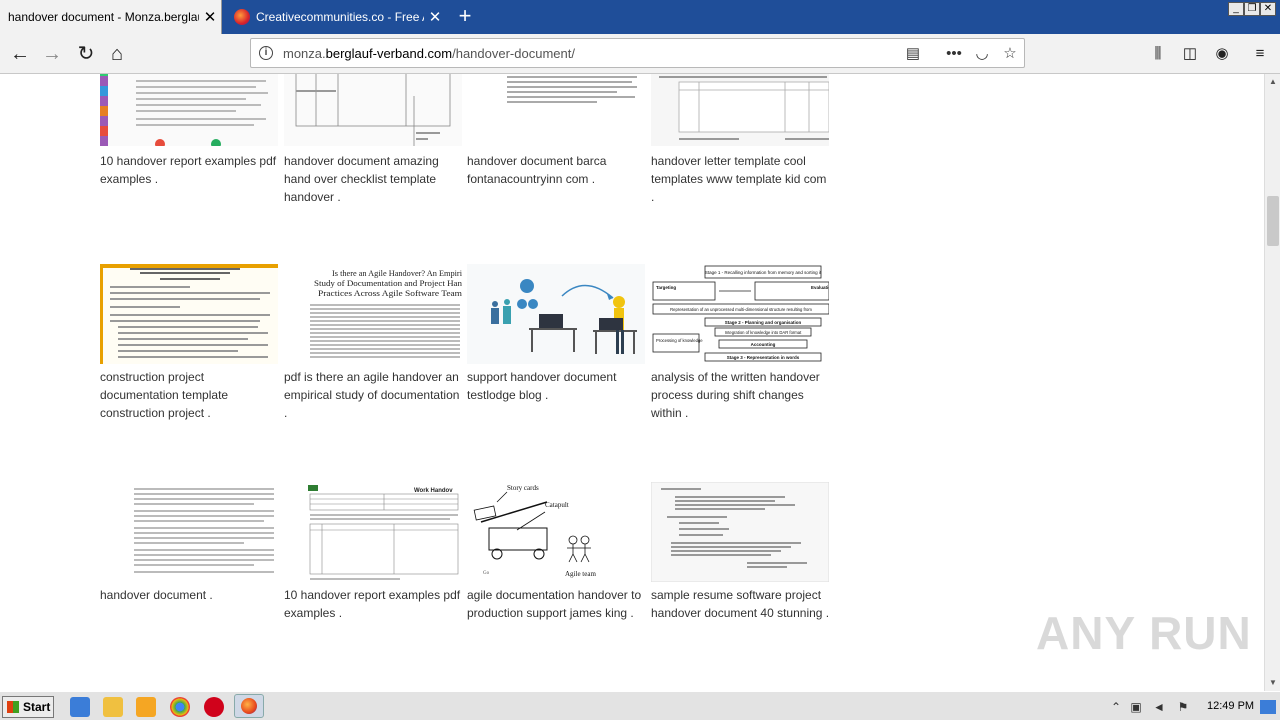  I want to click on card-caption: handover document ., so click(190, 595).